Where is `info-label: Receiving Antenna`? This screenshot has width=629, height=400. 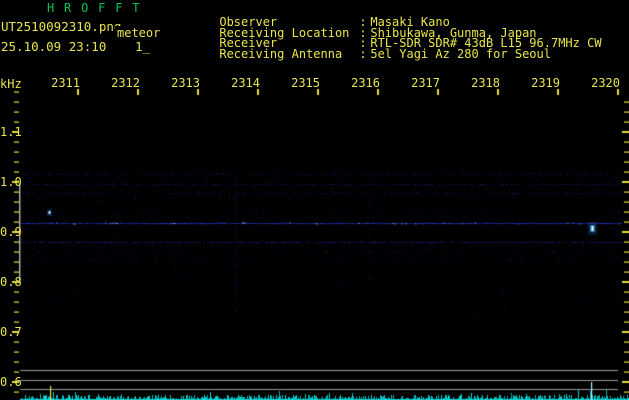 info-label: Receiving Antenna is located at coordinates (281, 54).